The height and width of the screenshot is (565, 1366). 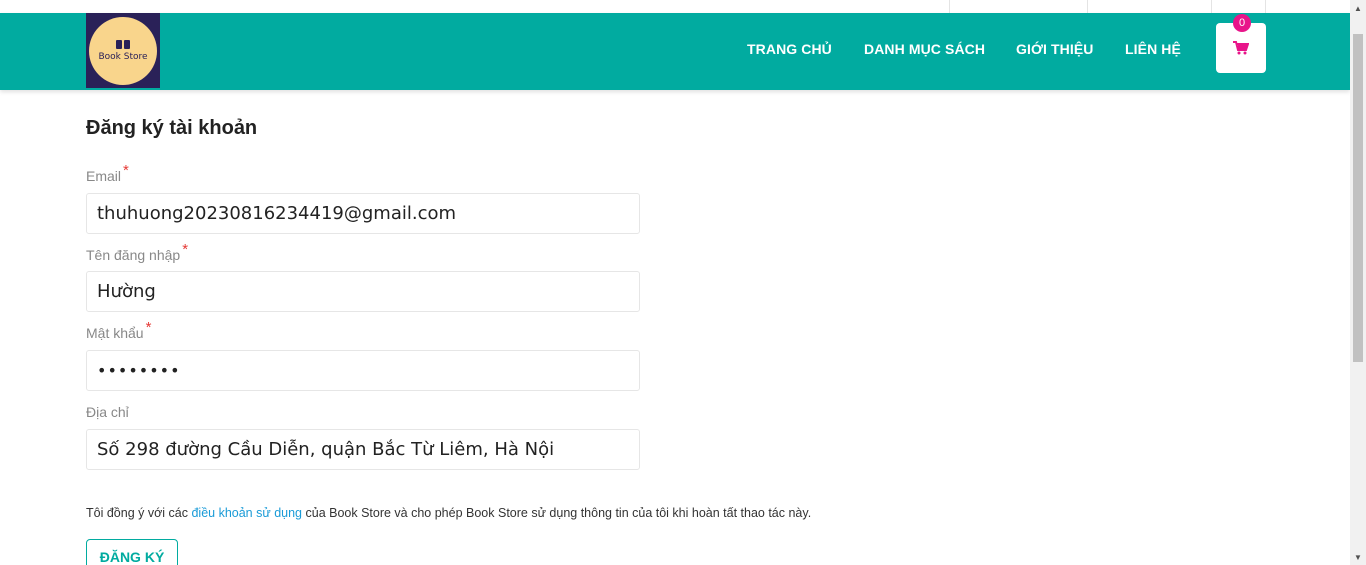 I want to click on nav-contact: LIÊN HỆ, so click(x=1153, y=49).